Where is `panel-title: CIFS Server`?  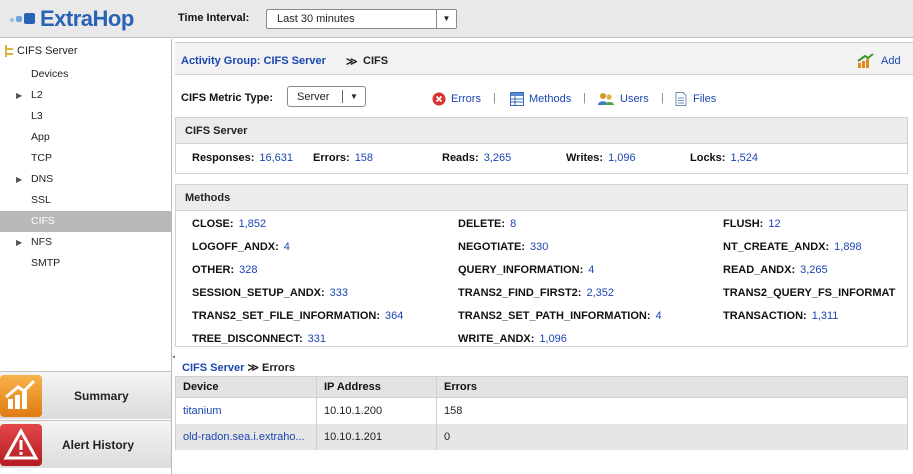
panel-title: CIFS Server is located at coordinates (541, 131).